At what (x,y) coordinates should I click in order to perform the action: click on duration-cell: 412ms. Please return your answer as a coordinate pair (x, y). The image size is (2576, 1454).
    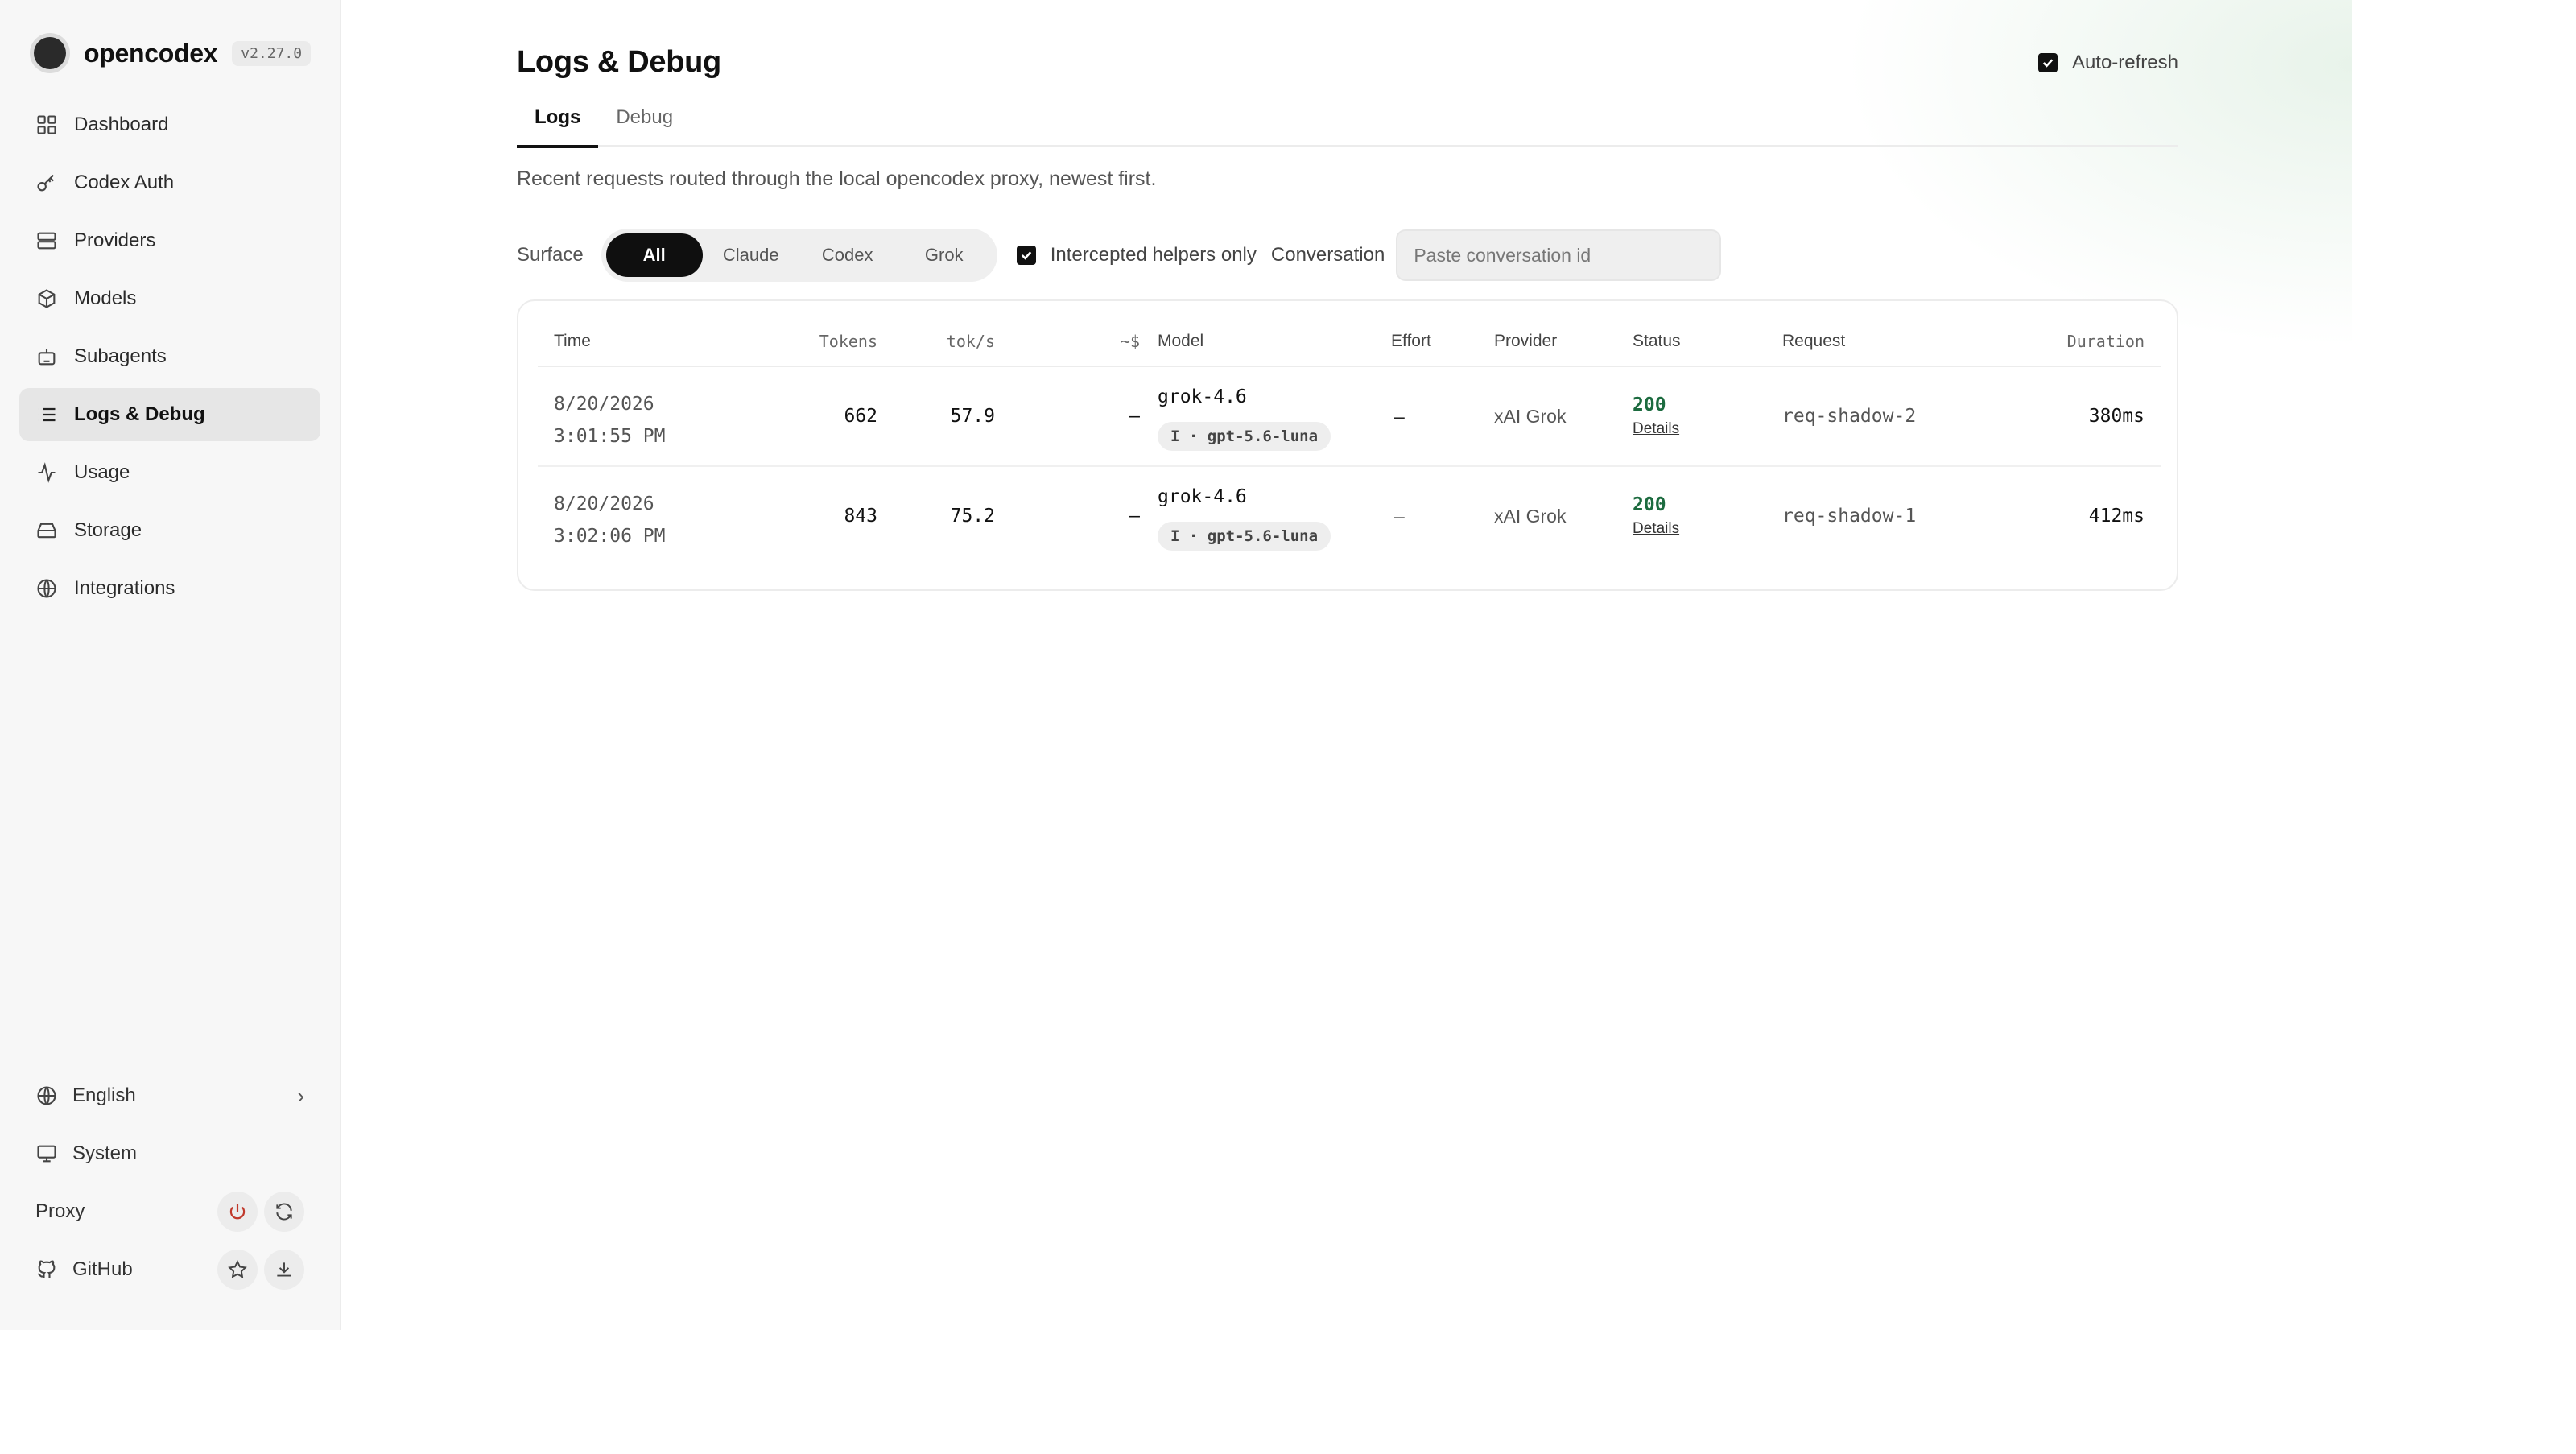
    Looking at the image, I should click on (2116, 516).